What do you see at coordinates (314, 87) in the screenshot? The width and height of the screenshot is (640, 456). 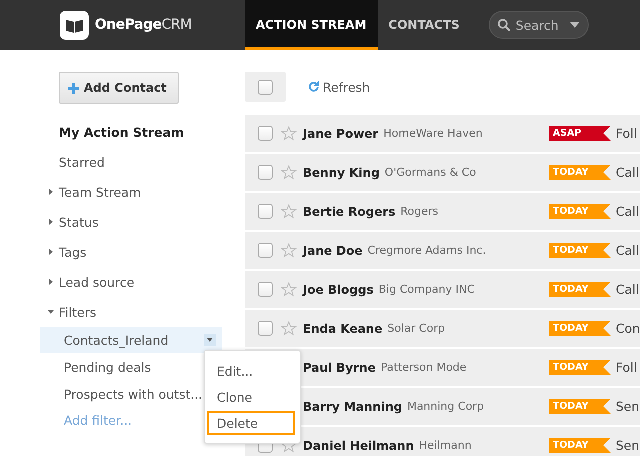 I see `refresh-icon` at bounding box center [314, 87].